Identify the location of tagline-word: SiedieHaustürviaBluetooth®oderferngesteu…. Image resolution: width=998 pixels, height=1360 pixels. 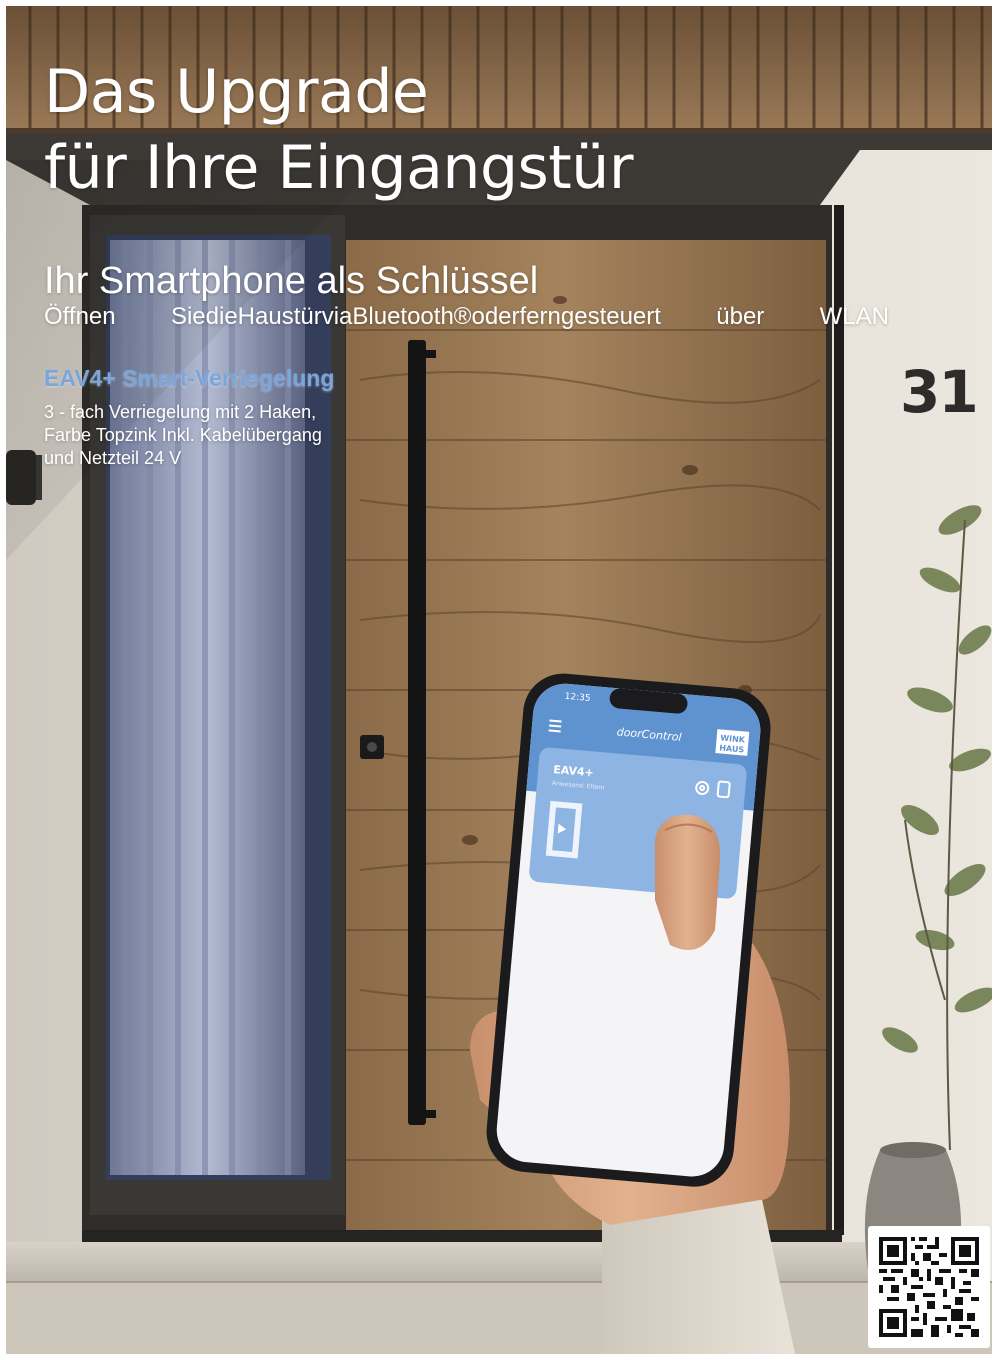
(415, 316).